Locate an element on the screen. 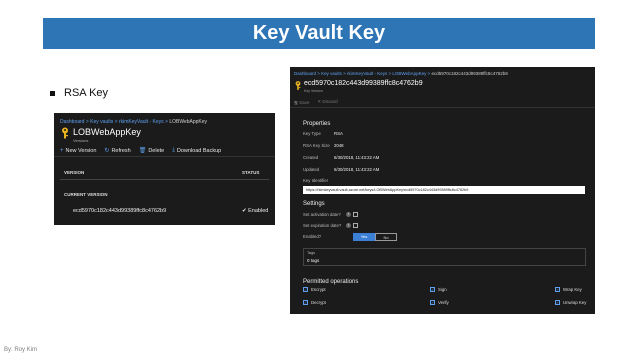 Image resolution: width=638 pixels, height=359 pixels. bullet-text: RSA Key is located at coordinates (86, 93).